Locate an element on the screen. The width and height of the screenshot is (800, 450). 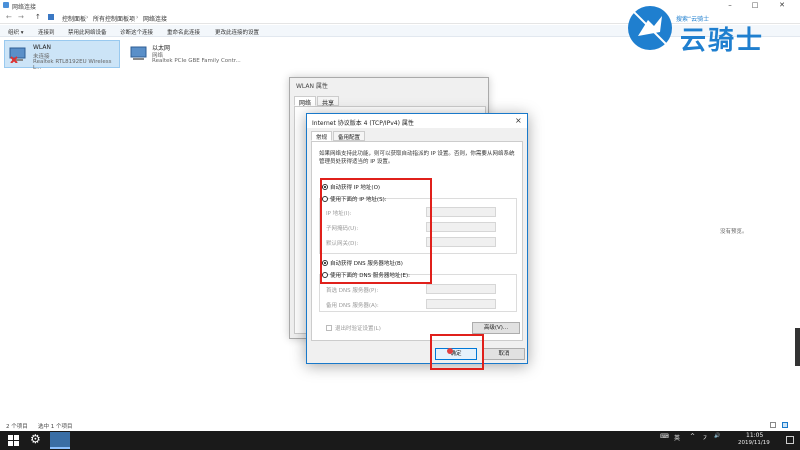
ip-address-field is located at coordinates (461, 212).